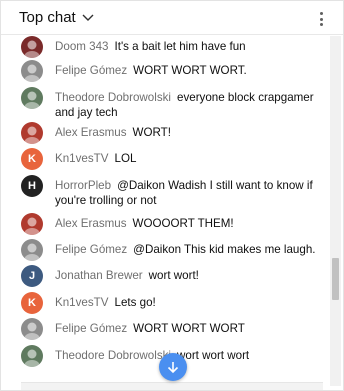  Describe the element at coordinates (224, 249) in the screenshot. I see `message-text: @Daikon This kid makes me laugh.` at that location.